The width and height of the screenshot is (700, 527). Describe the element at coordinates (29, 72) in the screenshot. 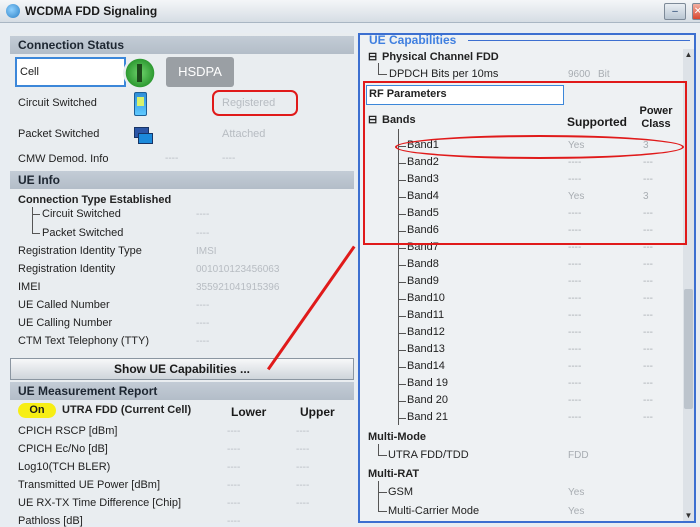

I see `cell-label: Cell` at that location.